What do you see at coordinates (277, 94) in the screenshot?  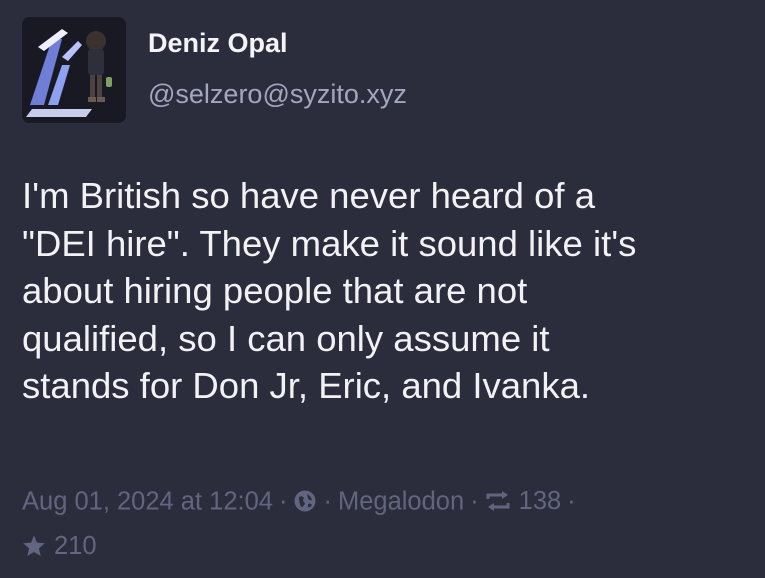 I see `author-handle: @selzero@syzito.xyz` at bounding box center [277, 94].